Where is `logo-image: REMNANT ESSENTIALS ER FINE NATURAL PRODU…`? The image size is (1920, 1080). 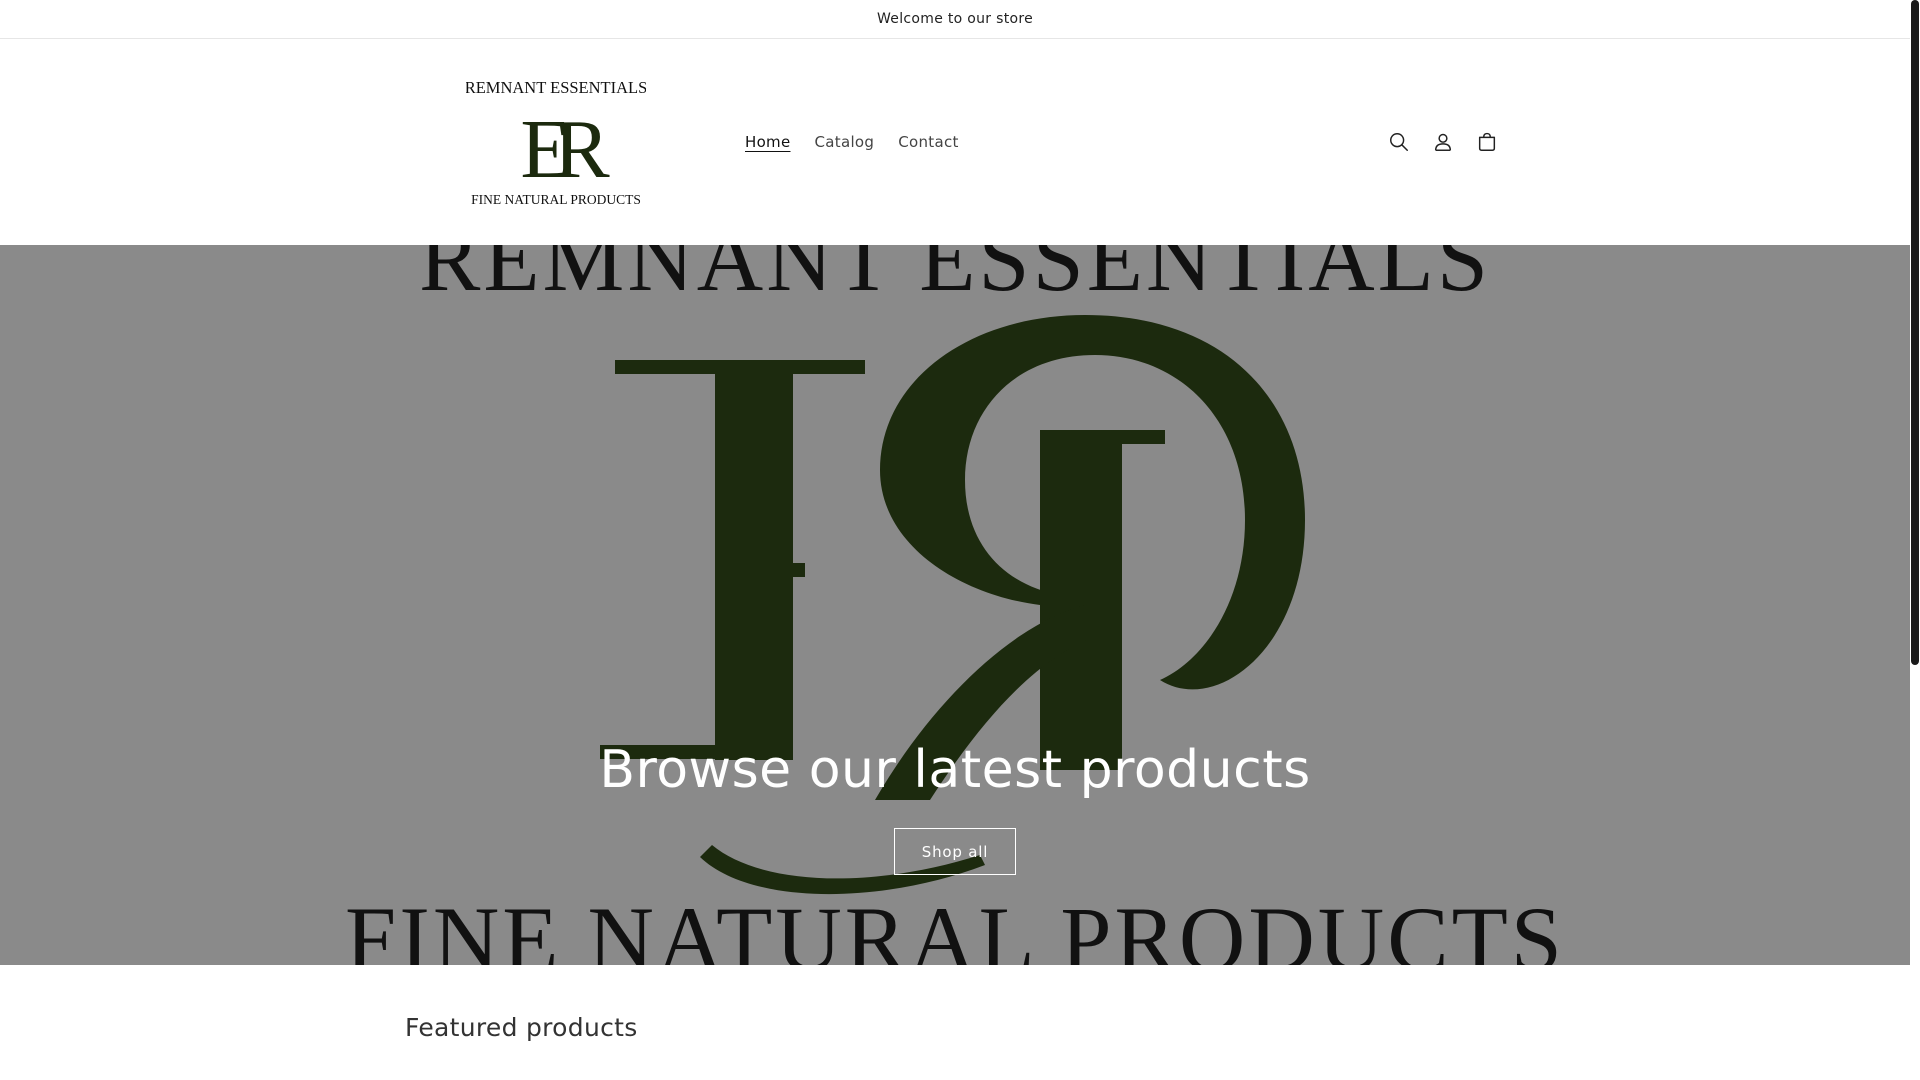 logo-image: REMNANT ESSENTIALS ER FINE NATURAL PRODU… is located at coordinates (556, 142).